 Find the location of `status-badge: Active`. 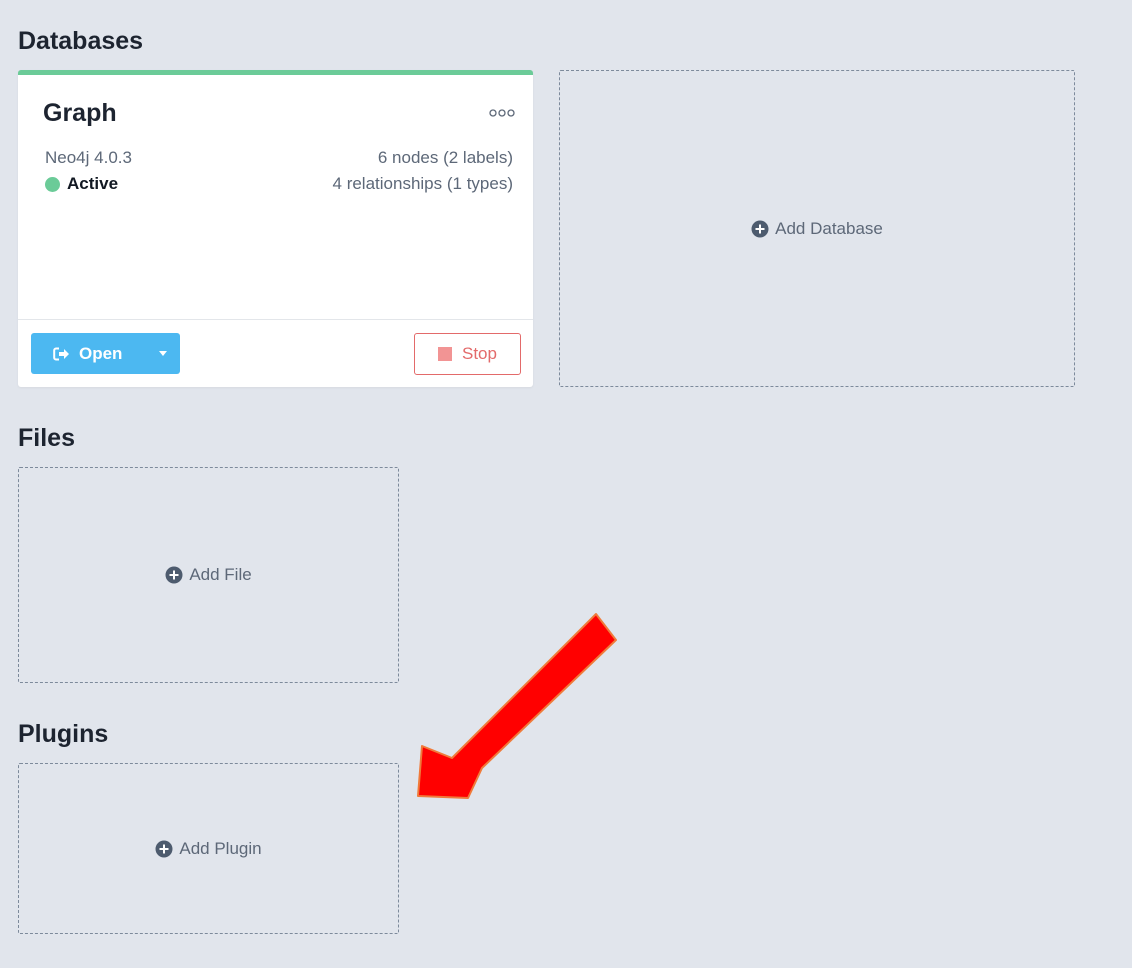

status-badge: Active is located at coordinates (81, 184).